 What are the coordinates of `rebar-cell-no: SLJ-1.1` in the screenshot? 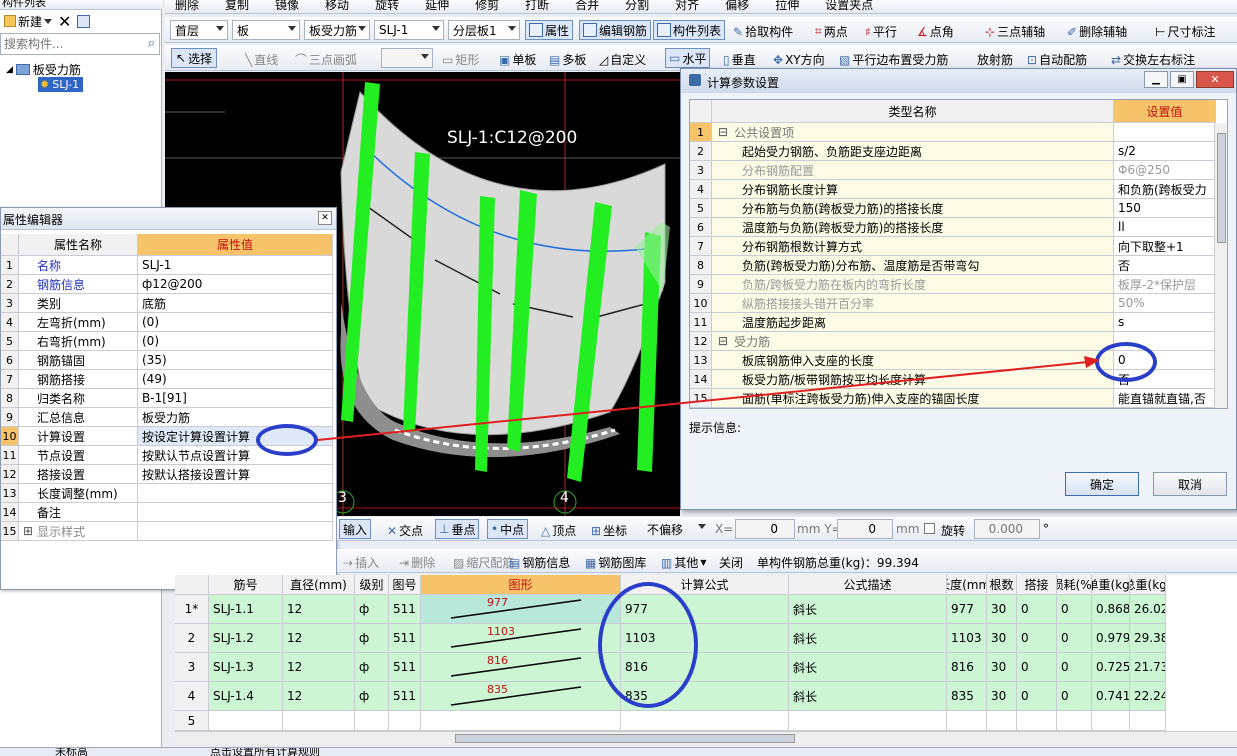 It's located at (246, 609).